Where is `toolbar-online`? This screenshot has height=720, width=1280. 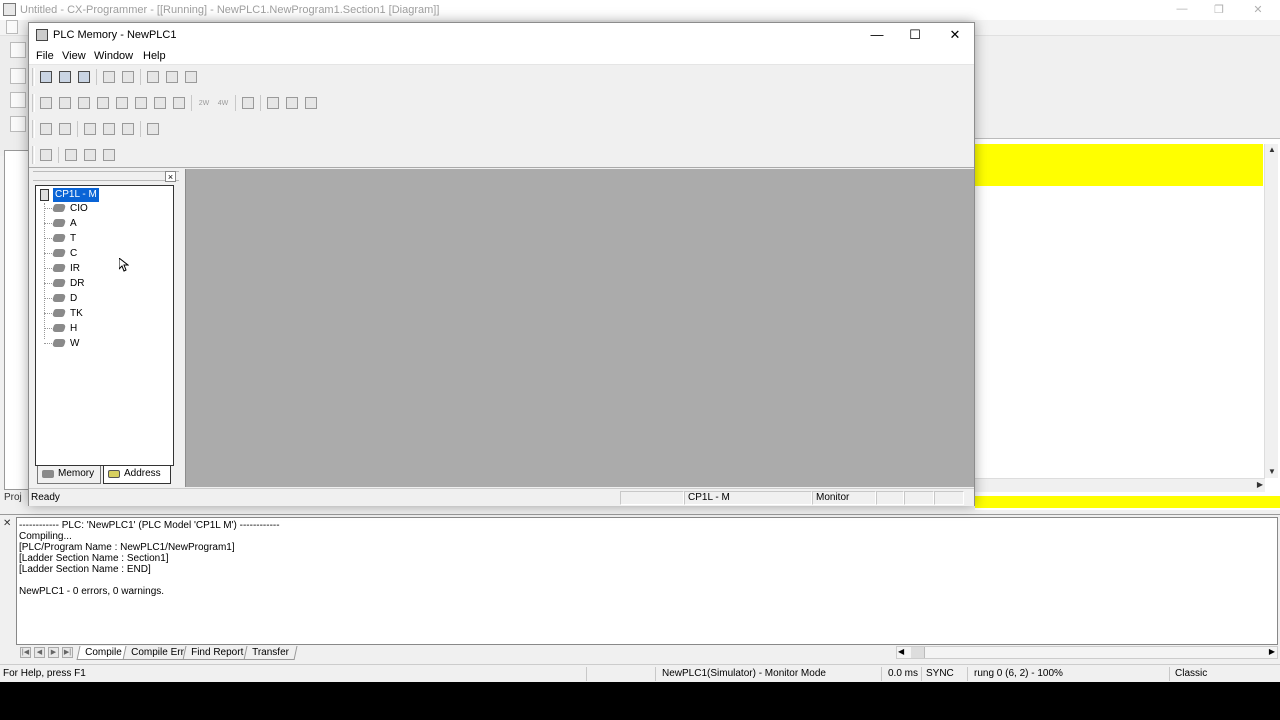 toolbar-online is located at coordinates (102, 129).